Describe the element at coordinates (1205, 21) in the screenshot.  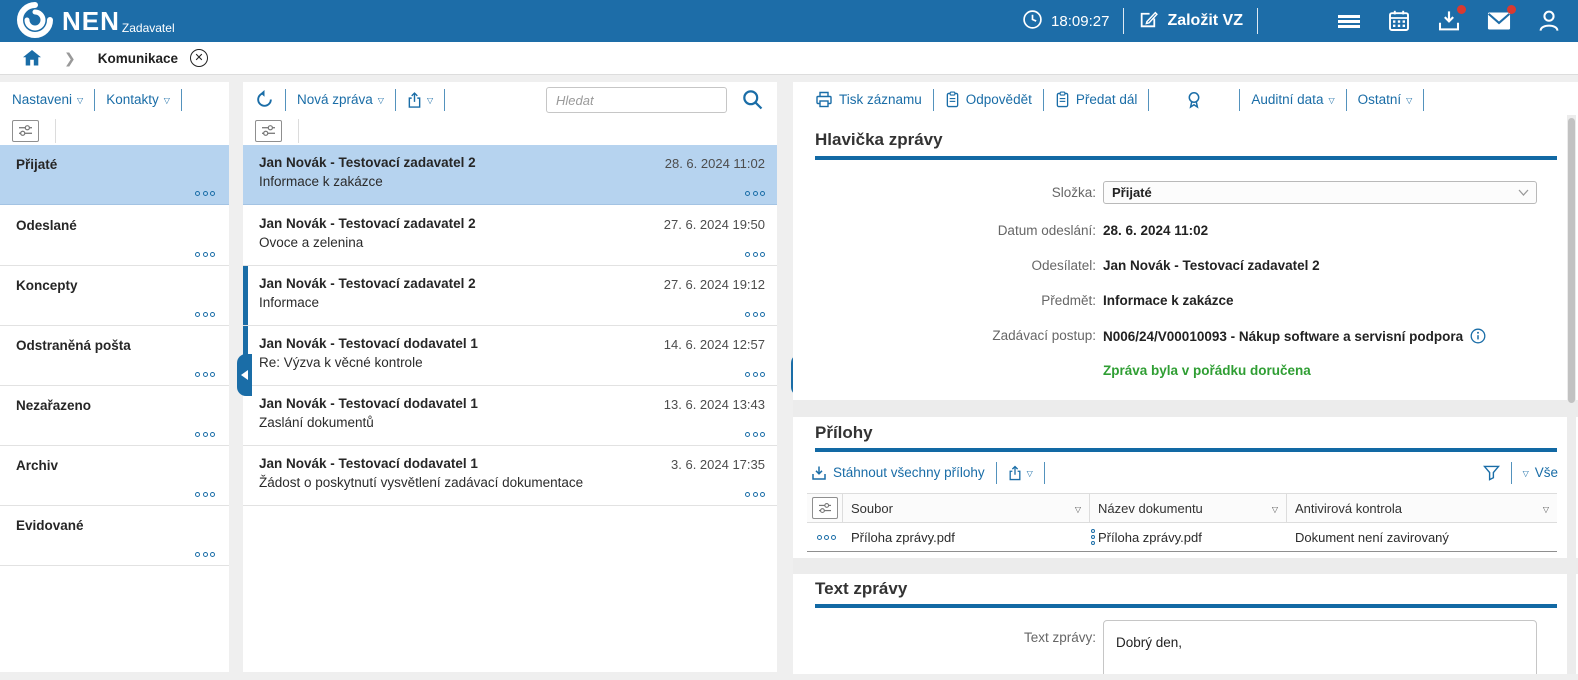
I see `create-vz-button: Založit VZ` at that location.